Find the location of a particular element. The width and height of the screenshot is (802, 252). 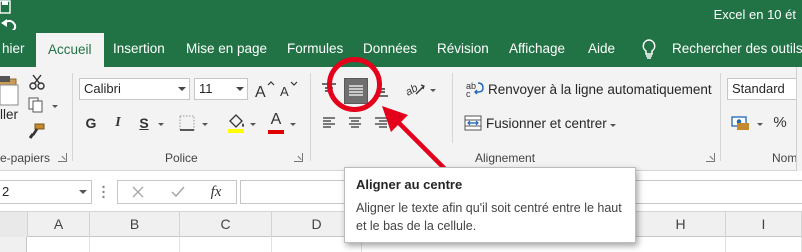

font-color-swatch is located at coordinates (276, 132).